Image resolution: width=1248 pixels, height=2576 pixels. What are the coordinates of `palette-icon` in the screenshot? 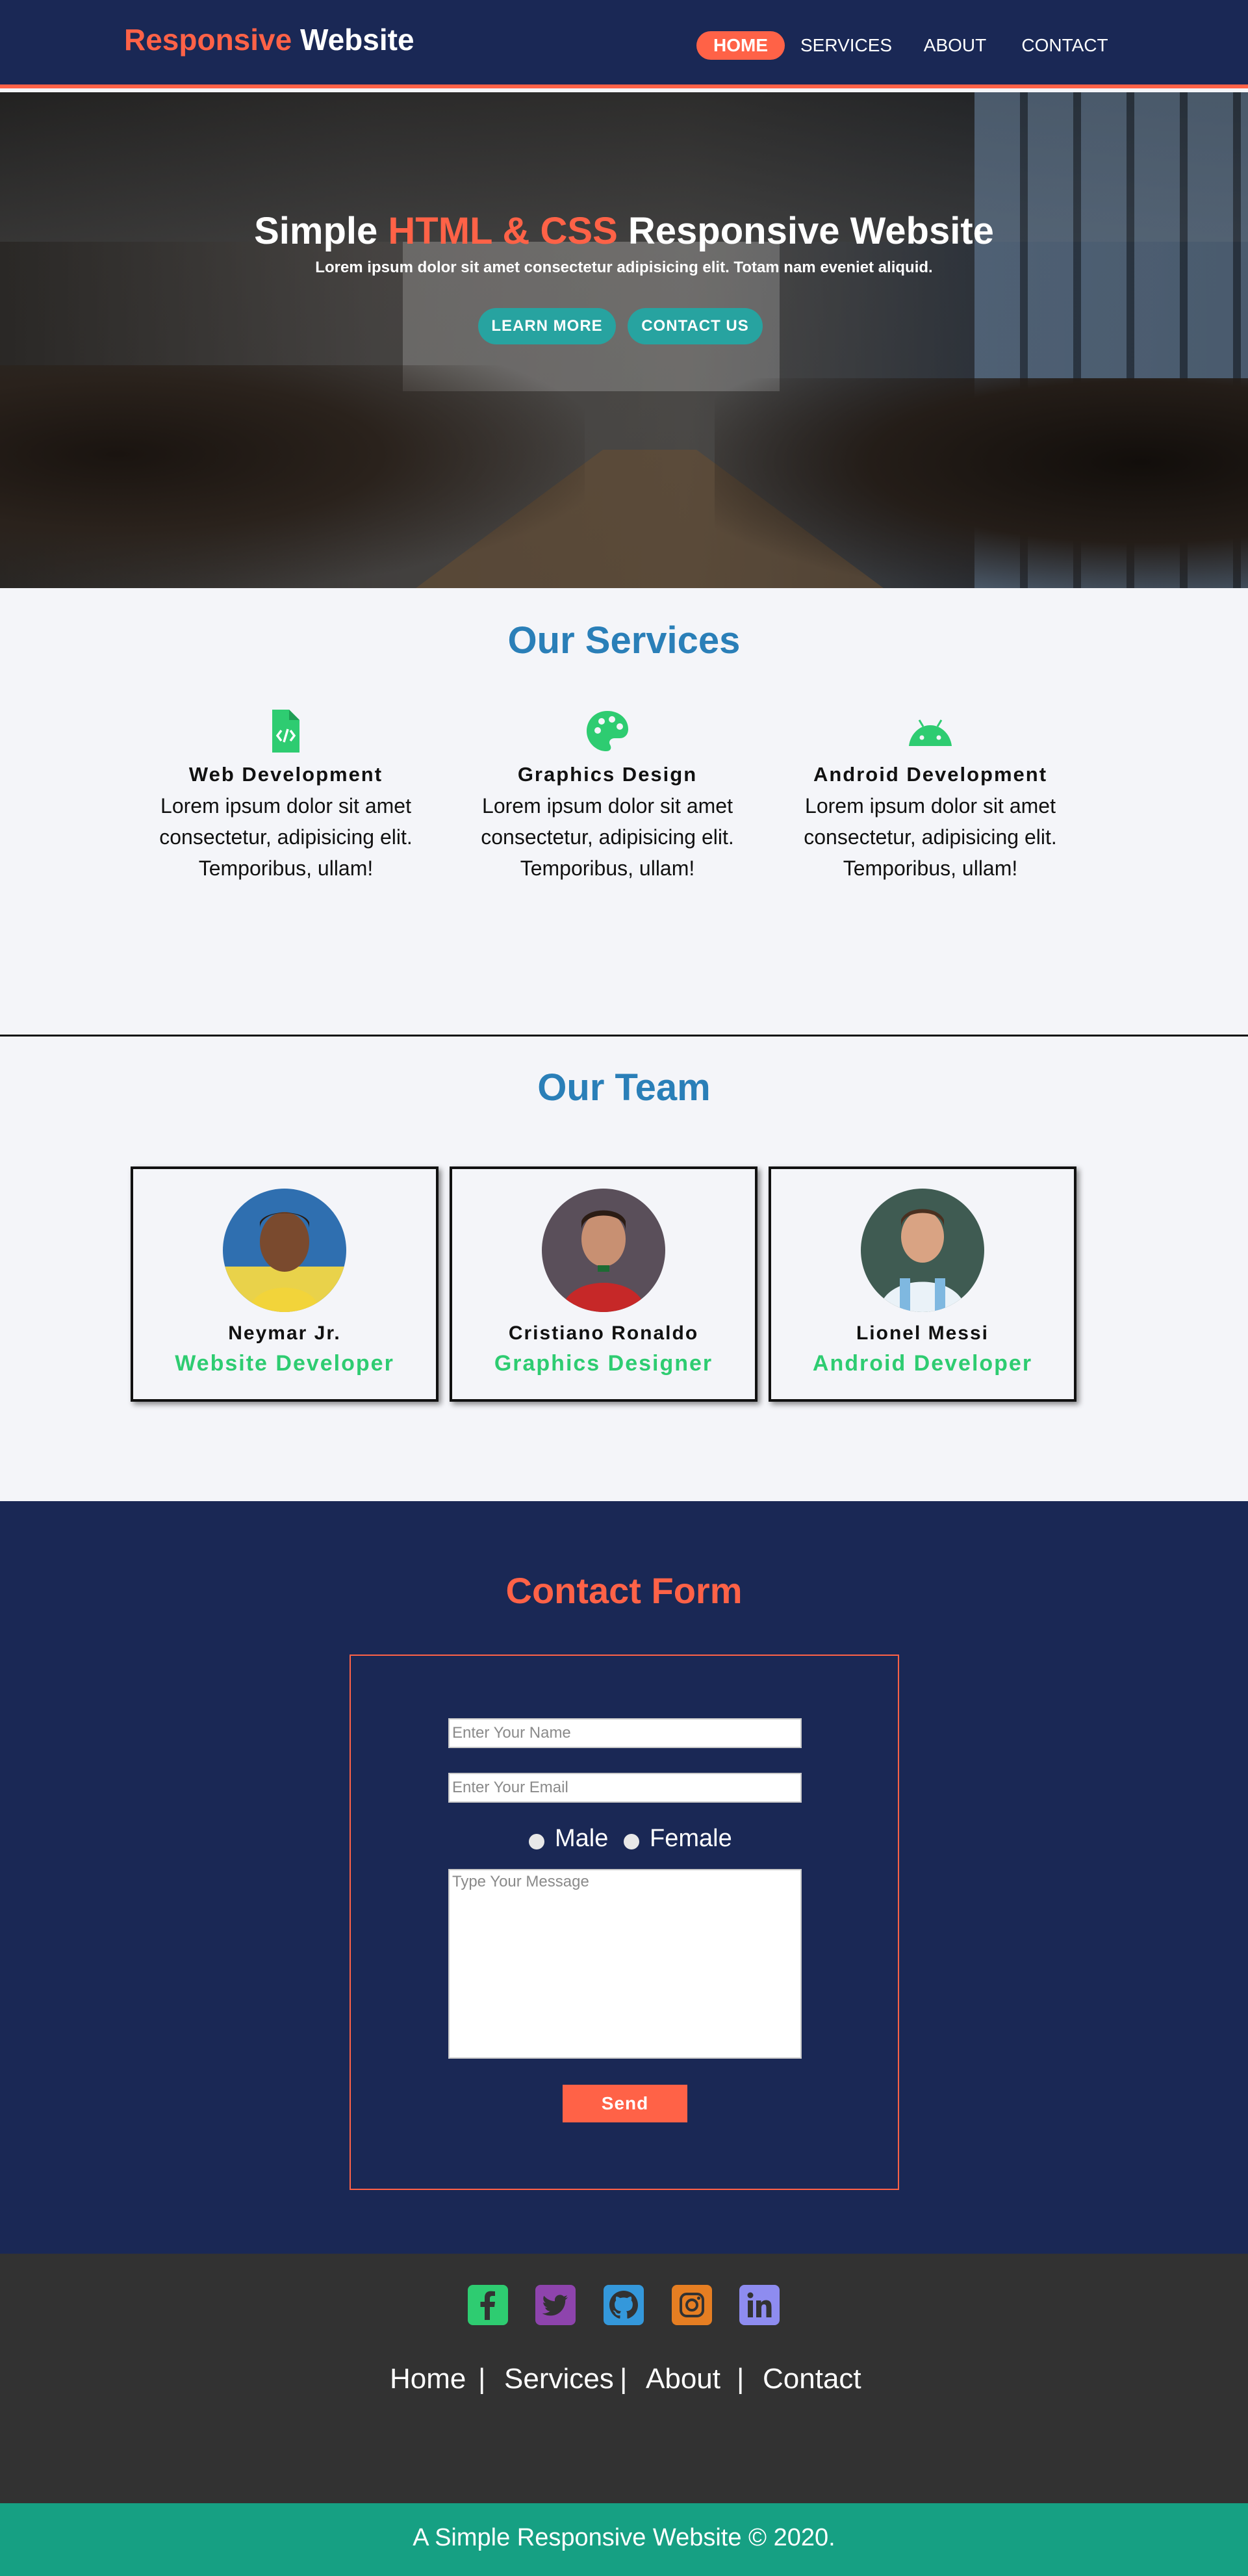 It's located at (607, 731).